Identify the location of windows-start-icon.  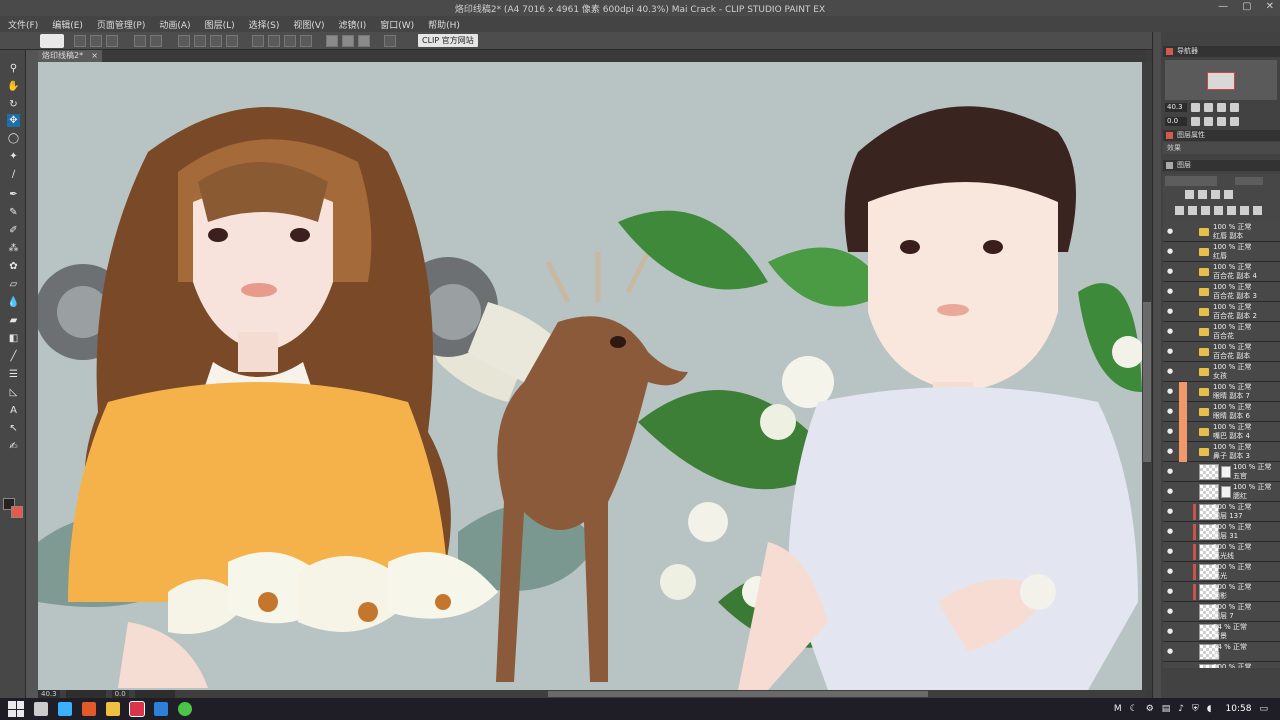
(16, 709).